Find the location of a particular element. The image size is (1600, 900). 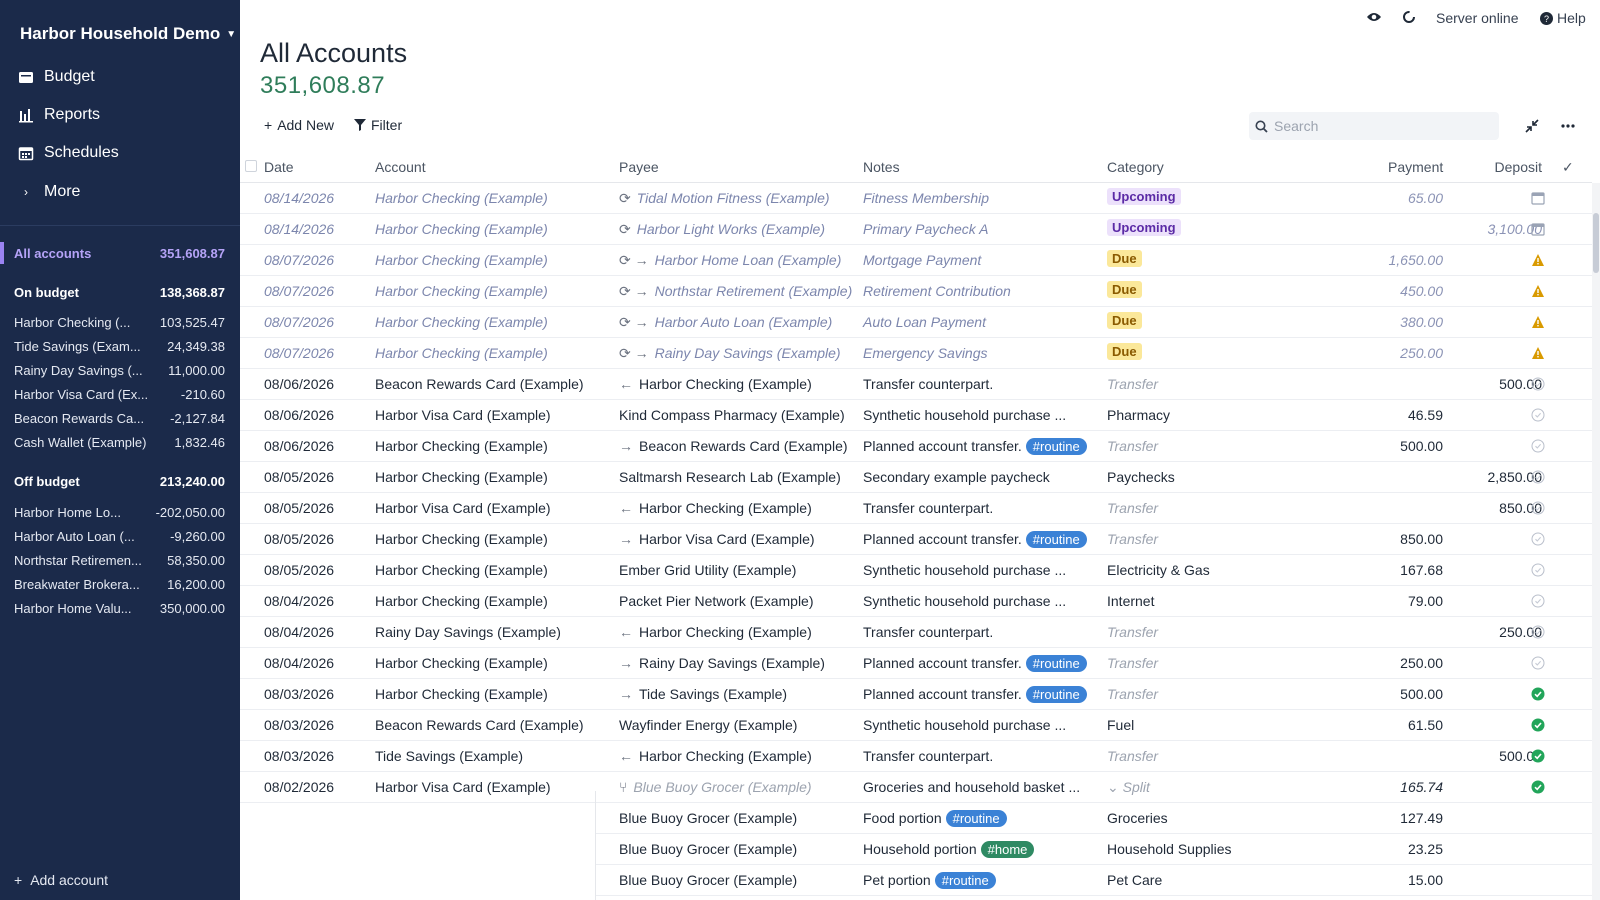

cell-payee: Saltmarsh Research Lab (Example) is located at coordinates (739, 477).